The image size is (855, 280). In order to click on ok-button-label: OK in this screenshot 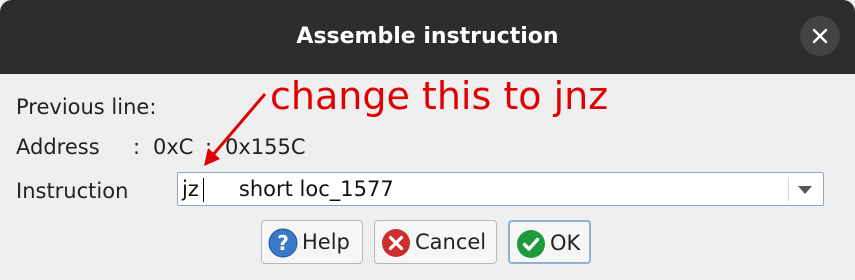, I will do `click(565, 243)`.